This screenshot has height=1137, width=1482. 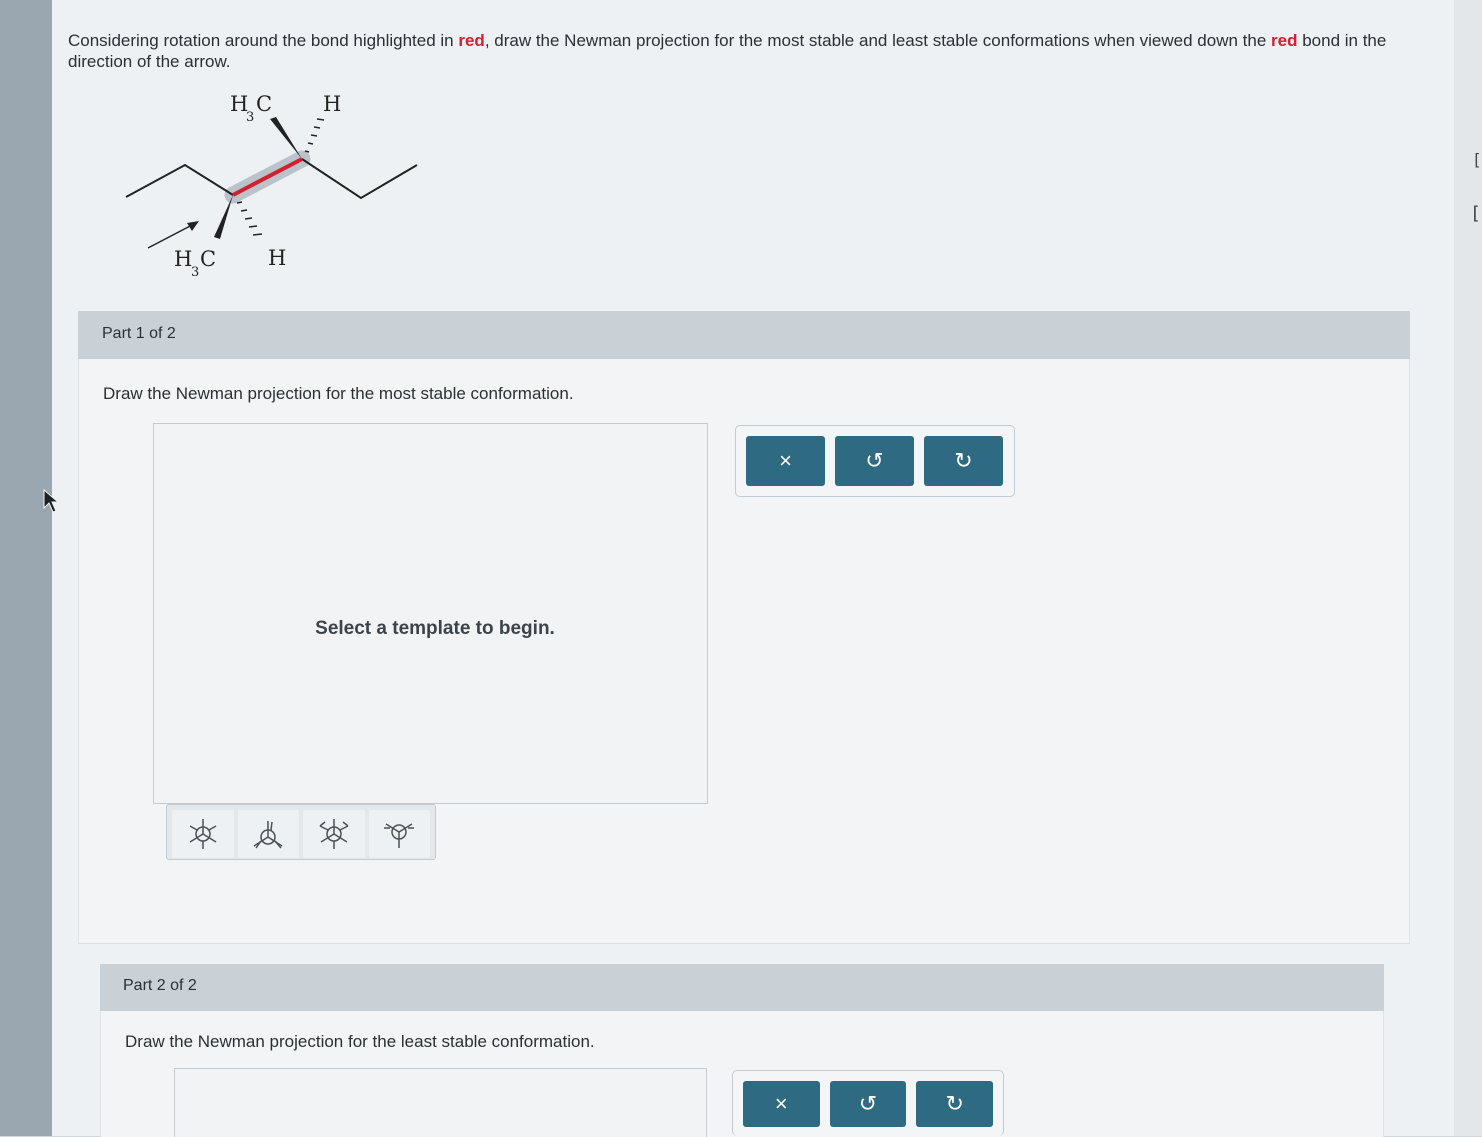 I want to click on left-chain, so click(x=179, y=180).